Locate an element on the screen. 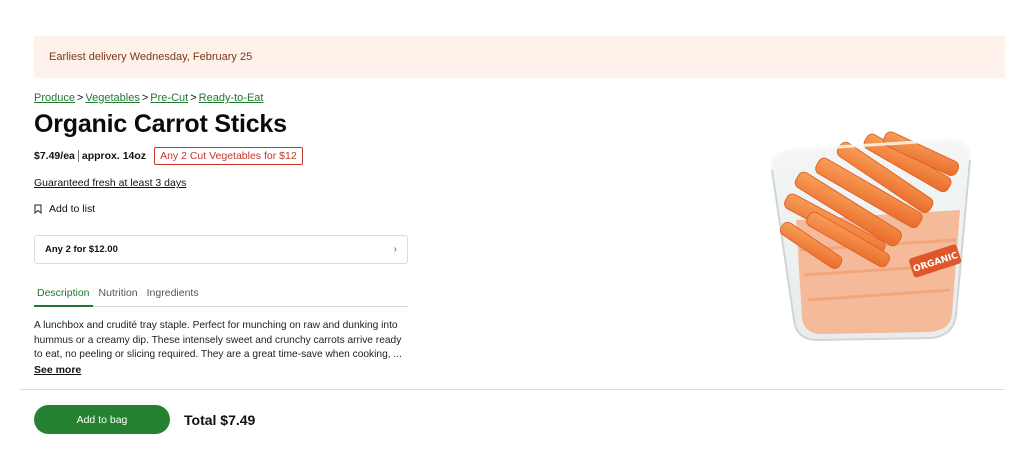  fresh-guarantee-link: Guaranteed fresh at least 3 days is located at coordinates (110, 183).